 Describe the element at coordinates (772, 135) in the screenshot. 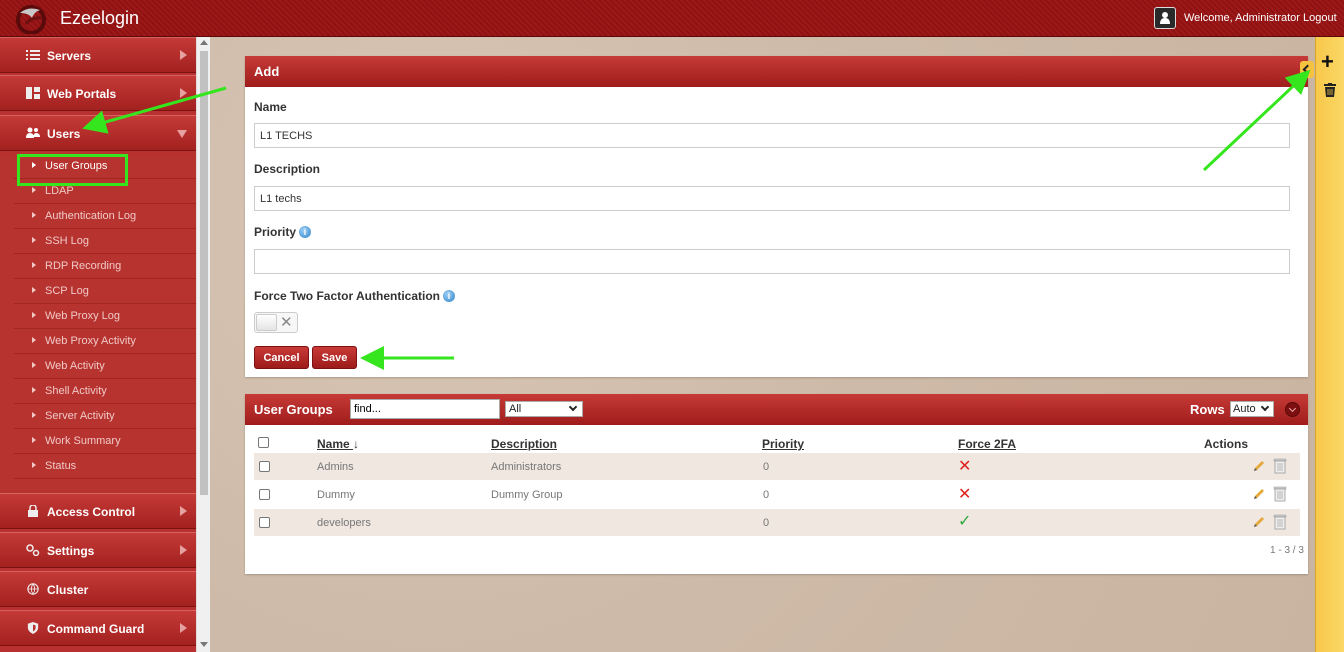

I see `name-input` at that location.